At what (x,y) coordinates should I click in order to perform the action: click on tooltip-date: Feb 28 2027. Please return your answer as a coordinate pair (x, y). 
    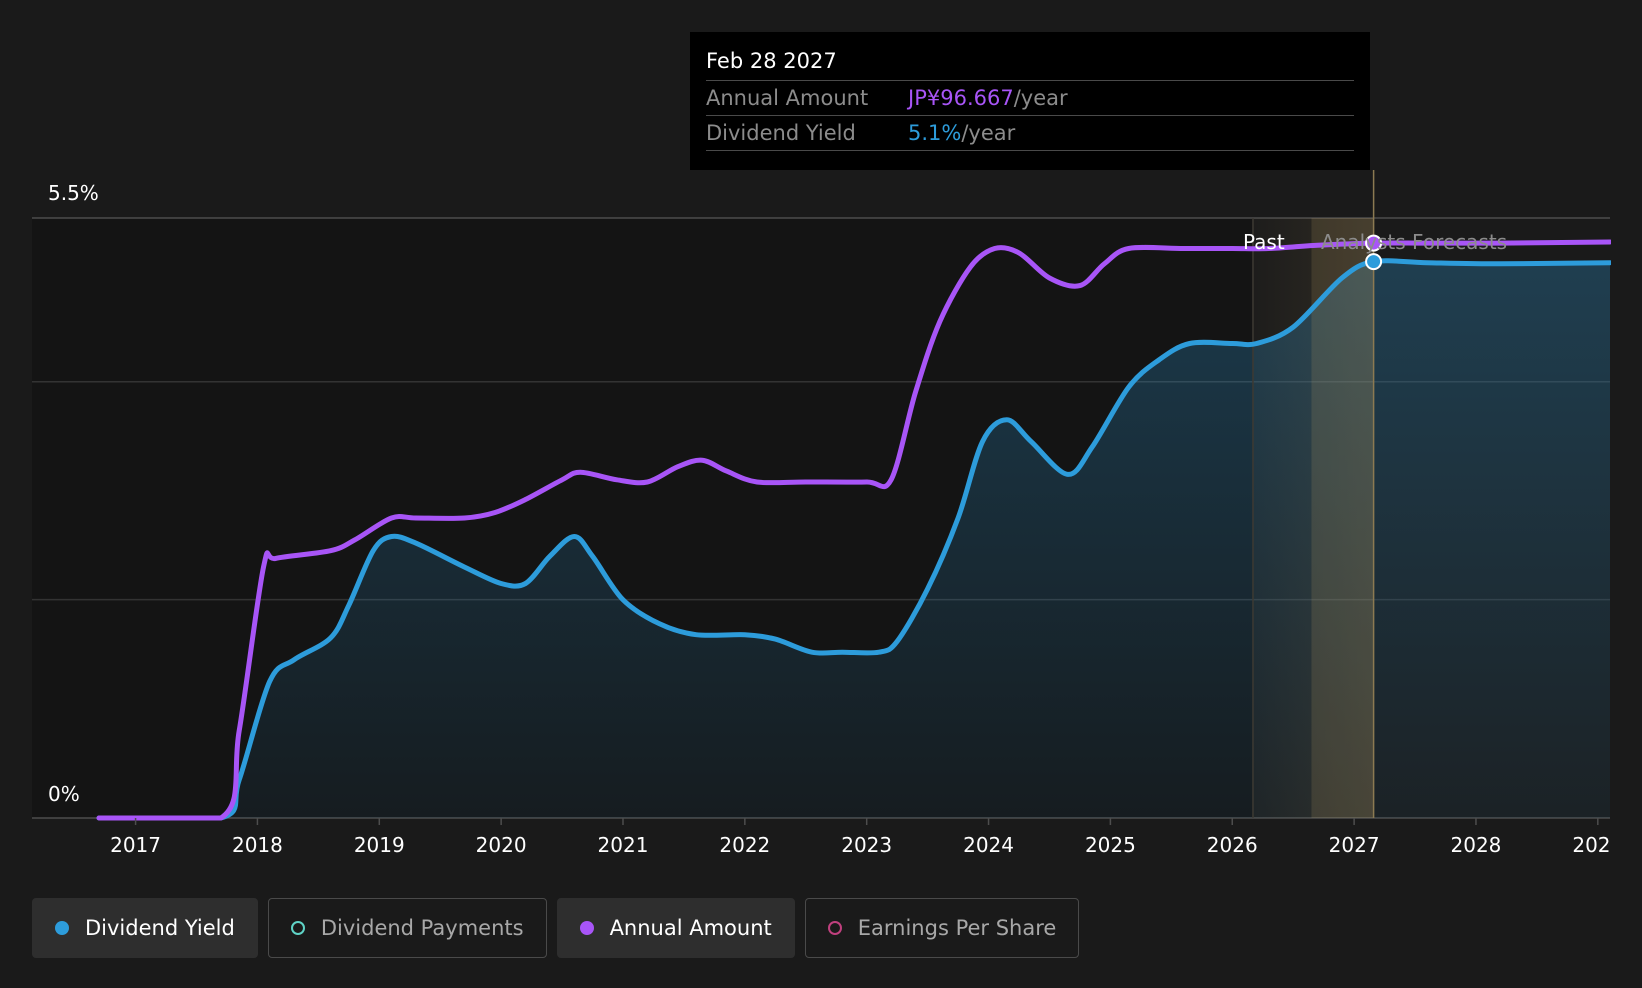
    Looking at the image, I should click on (1030, 63).